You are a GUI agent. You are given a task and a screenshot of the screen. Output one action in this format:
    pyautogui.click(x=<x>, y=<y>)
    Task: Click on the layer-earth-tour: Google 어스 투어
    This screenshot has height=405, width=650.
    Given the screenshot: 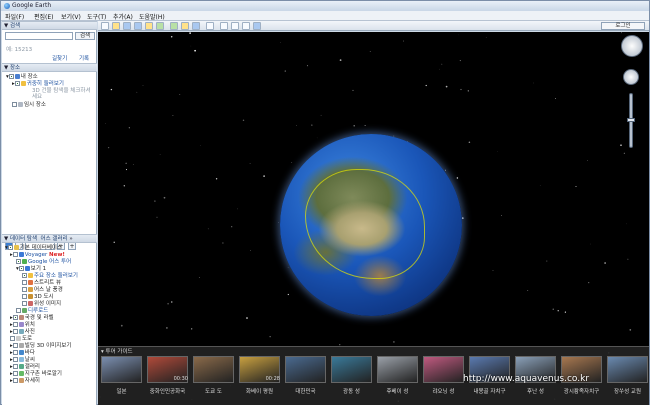 What is the action you would take?
    pyautogui.click(x=43, y=262)
    